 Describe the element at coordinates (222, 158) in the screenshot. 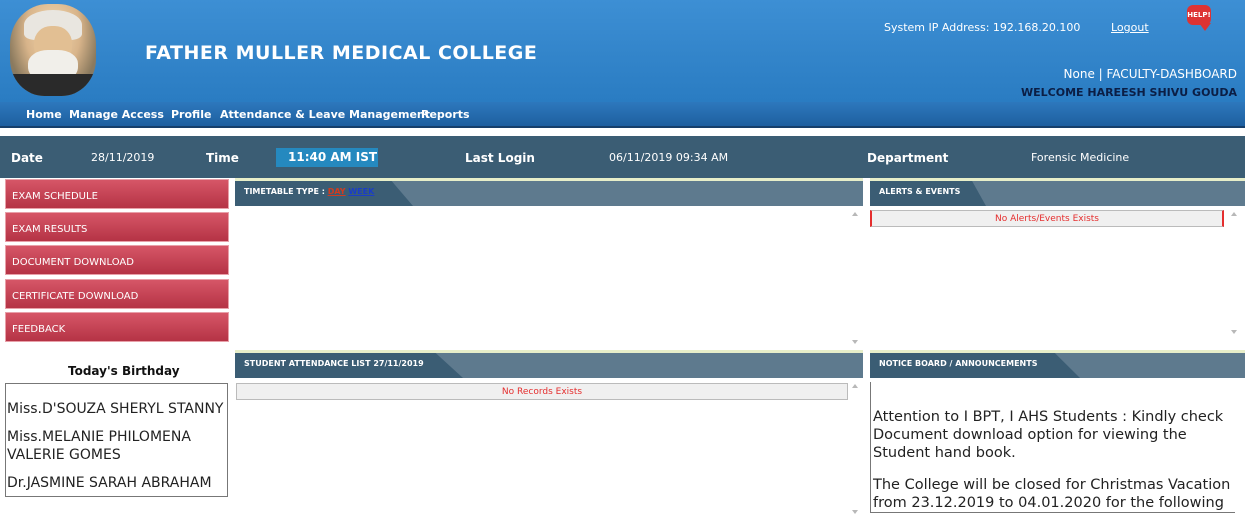

I see `time-label: Time` at that location.